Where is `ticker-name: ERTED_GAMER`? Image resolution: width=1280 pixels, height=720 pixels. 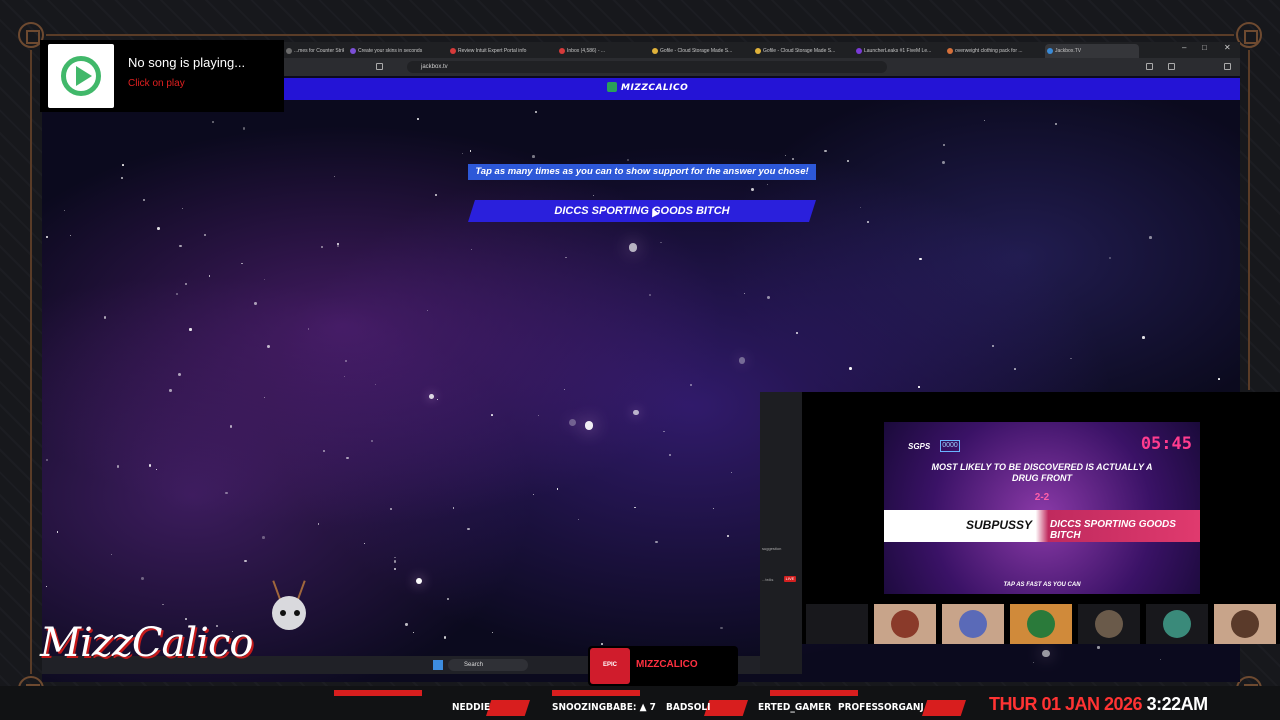
ticker-name: ERTED_GAMER is located at coordinates (795, 707).